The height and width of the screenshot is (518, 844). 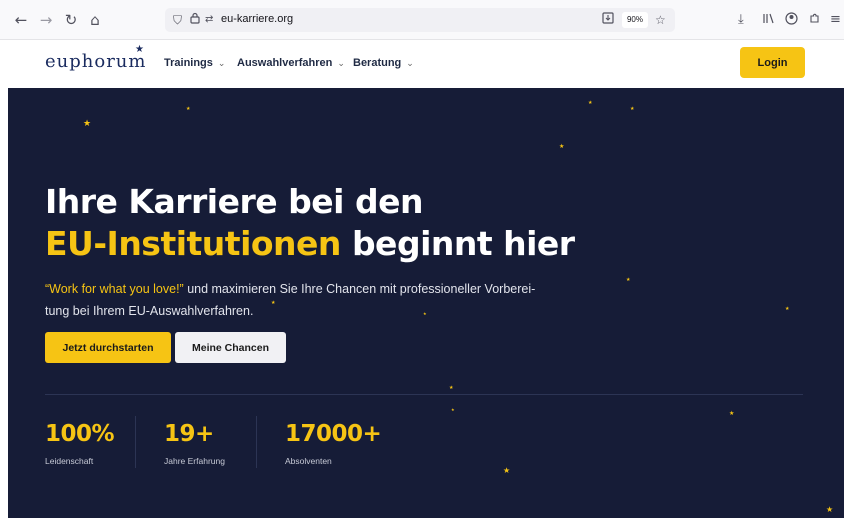 I want to click on permissions-icon: ⇄, so click(x=209, y=20).